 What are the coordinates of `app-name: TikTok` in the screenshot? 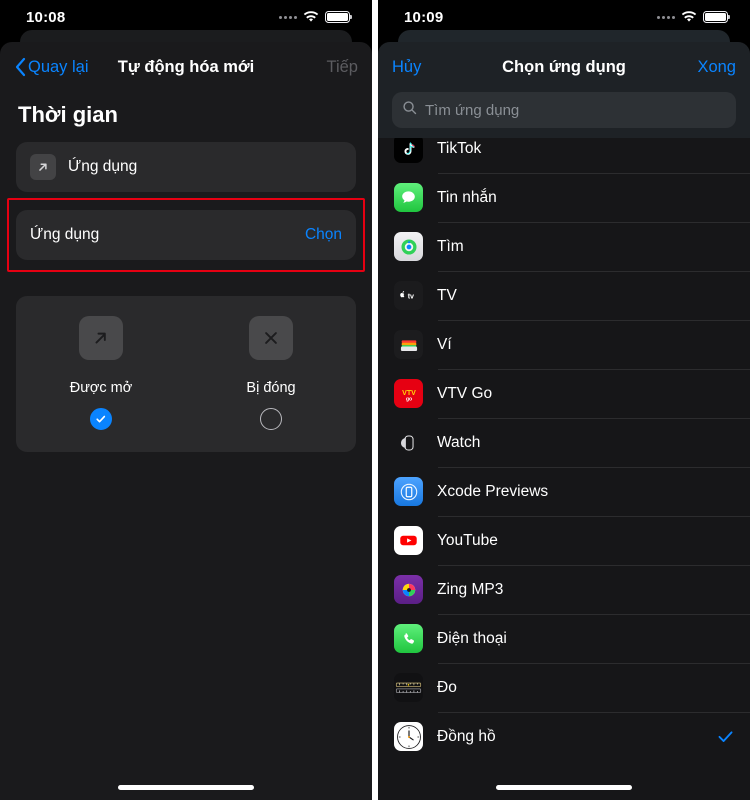 It's located at (459, 148).